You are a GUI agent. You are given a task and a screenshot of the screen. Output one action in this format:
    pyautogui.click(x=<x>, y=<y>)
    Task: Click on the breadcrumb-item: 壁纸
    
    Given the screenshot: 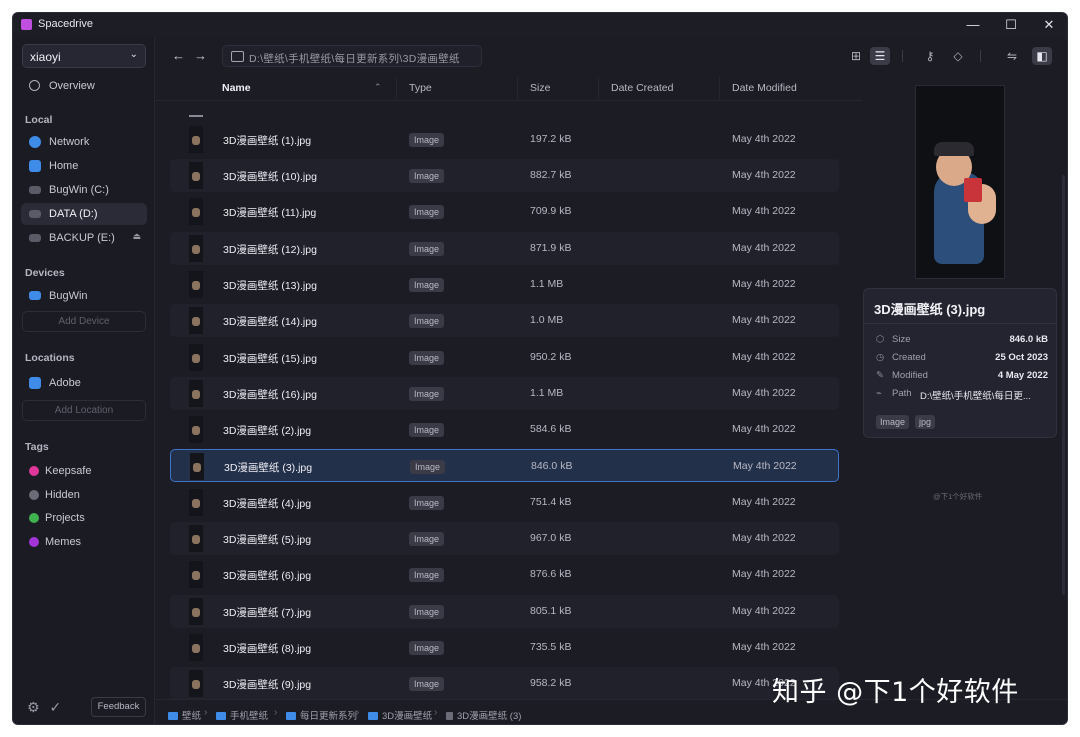 What is the action you would take?
    pyautogui.click(x=184, y=715)
    